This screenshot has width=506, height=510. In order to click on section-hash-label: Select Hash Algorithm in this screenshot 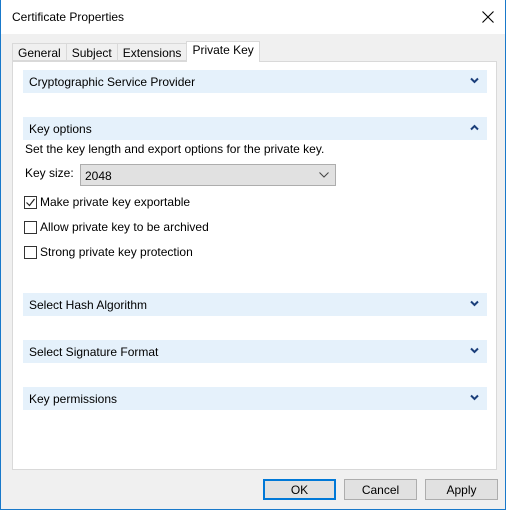, I will do `click(88, 305)`.